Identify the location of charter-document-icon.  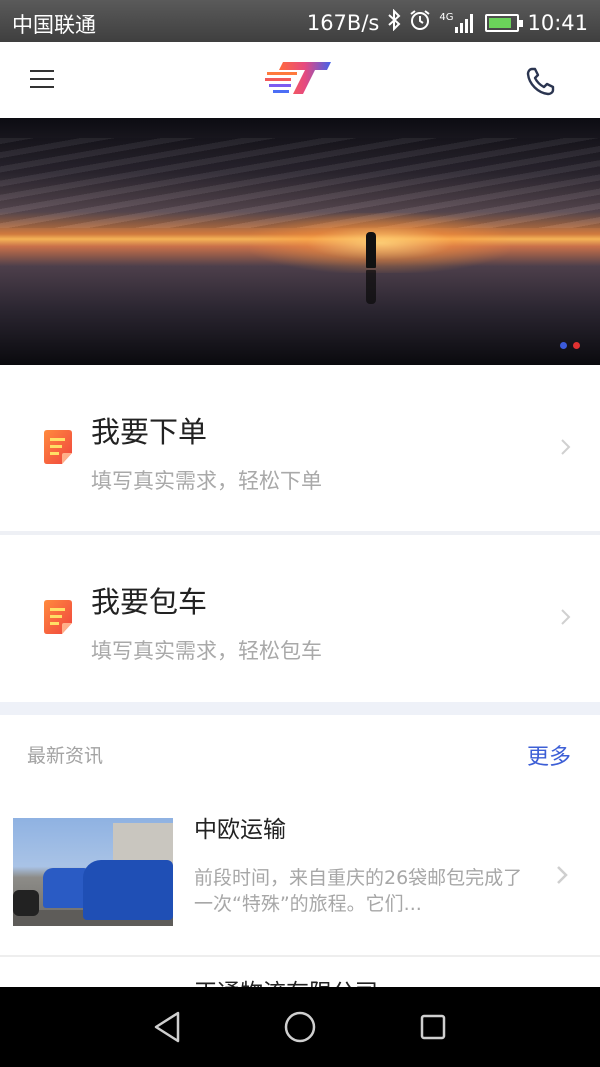
(58, 617).